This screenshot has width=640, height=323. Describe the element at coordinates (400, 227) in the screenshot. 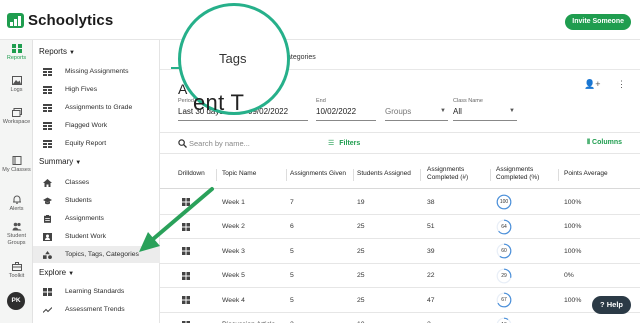

I see `table-row: Week 2 6 25 51 64 100%` at that location.